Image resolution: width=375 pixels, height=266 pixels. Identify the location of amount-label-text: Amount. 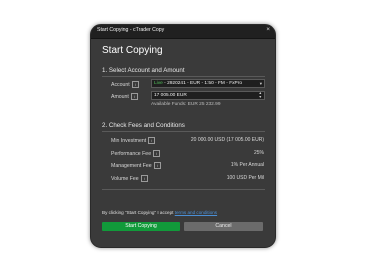
(120, 96).